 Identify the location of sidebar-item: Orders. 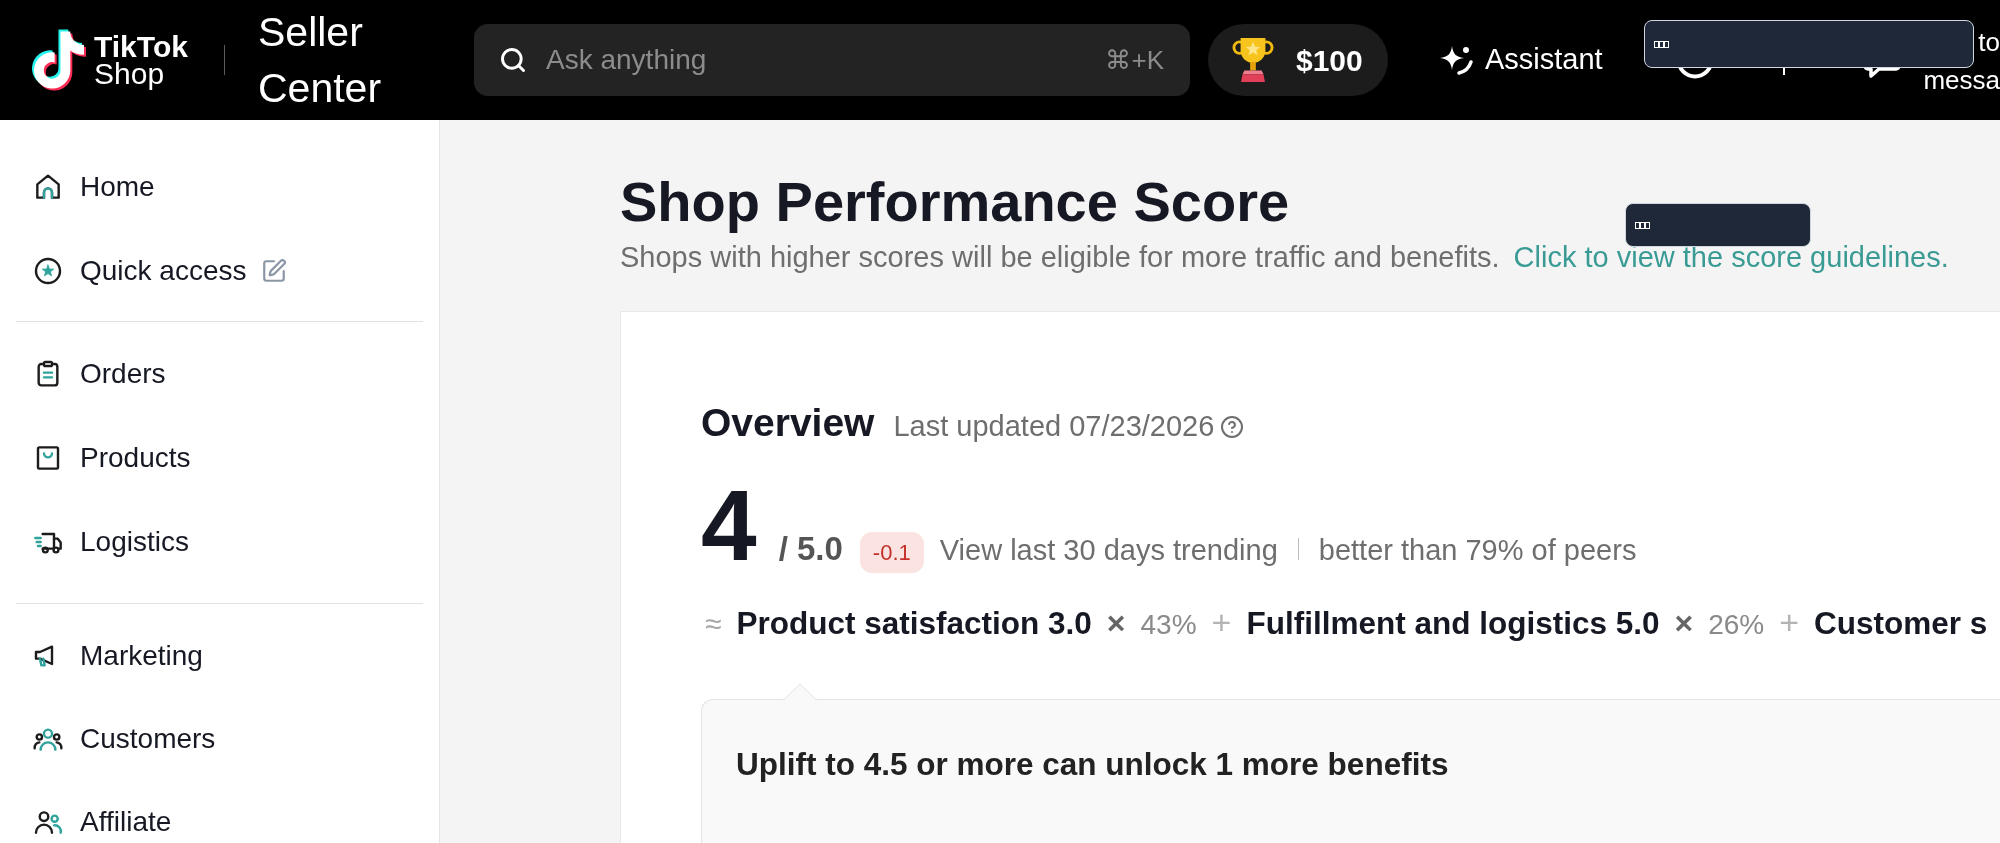
(99, 374).